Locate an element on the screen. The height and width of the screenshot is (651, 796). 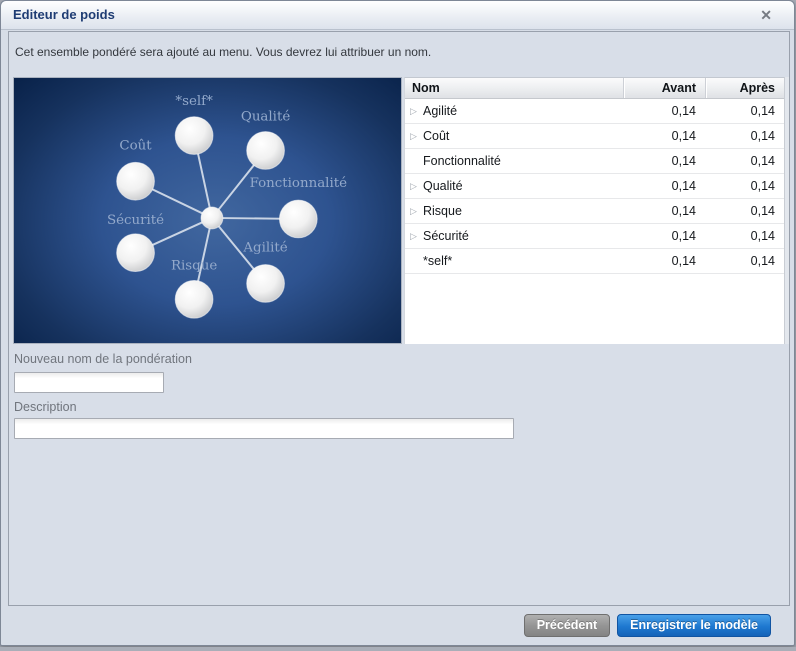
table-row: Fonctionnalité 0,14 0,14 is located at coordinates (594, 161).